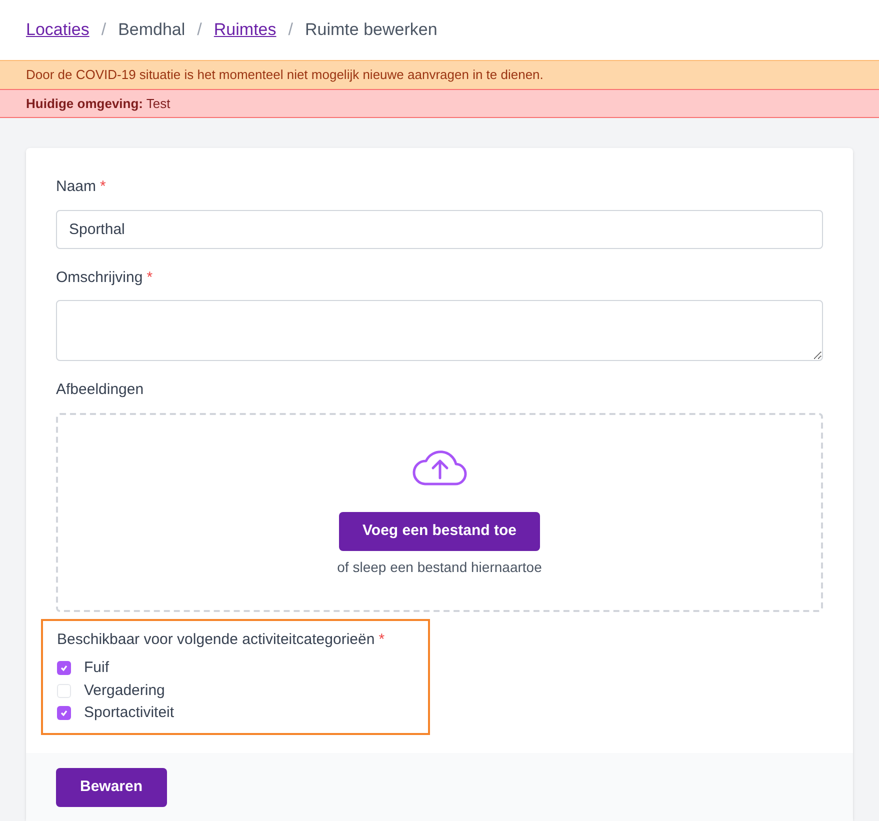 This screenshot has height=821, width=879. I want to click on add-file-button: Voeg een bestand toe, so click(439, 531).